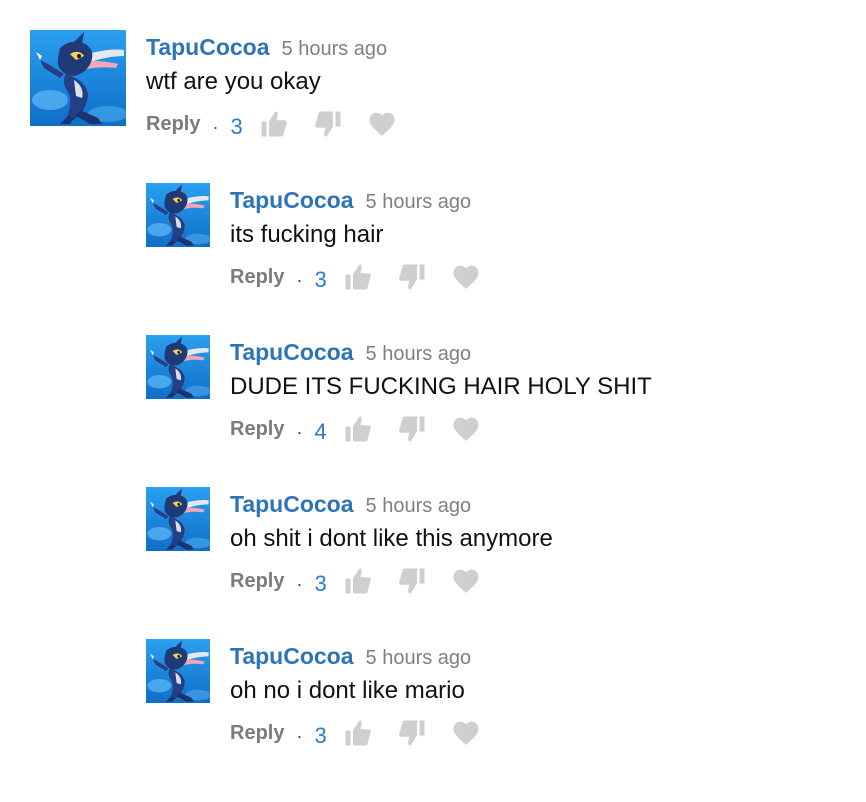 The width and height of the screenshot is (866, 802). Describe the element at coordinates (391, 538) in the screenshot. I see `comment-text: oh shit i dont like this anymore` at that location.